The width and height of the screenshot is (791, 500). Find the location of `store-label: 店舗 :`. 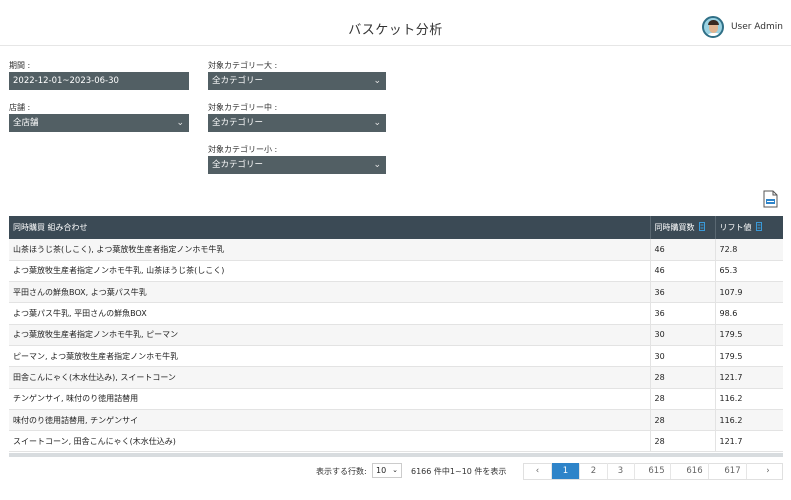

store-label: 店舗 : is located at coordinates (20, 107).